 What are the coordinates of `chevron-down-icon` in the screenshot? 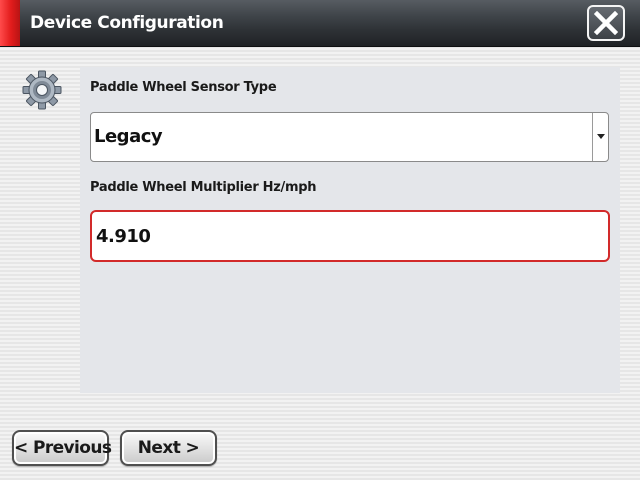 It's located at (601, 136).